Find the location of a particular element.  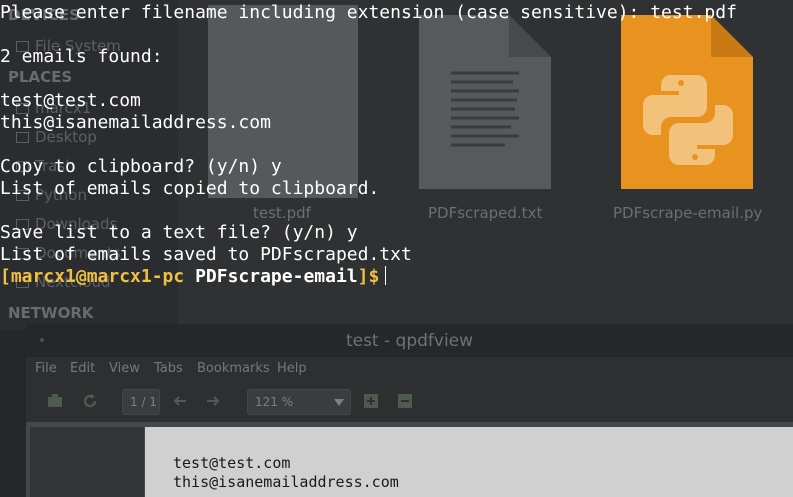

zoom-select: 121 % is located at coordinates (299, 402).